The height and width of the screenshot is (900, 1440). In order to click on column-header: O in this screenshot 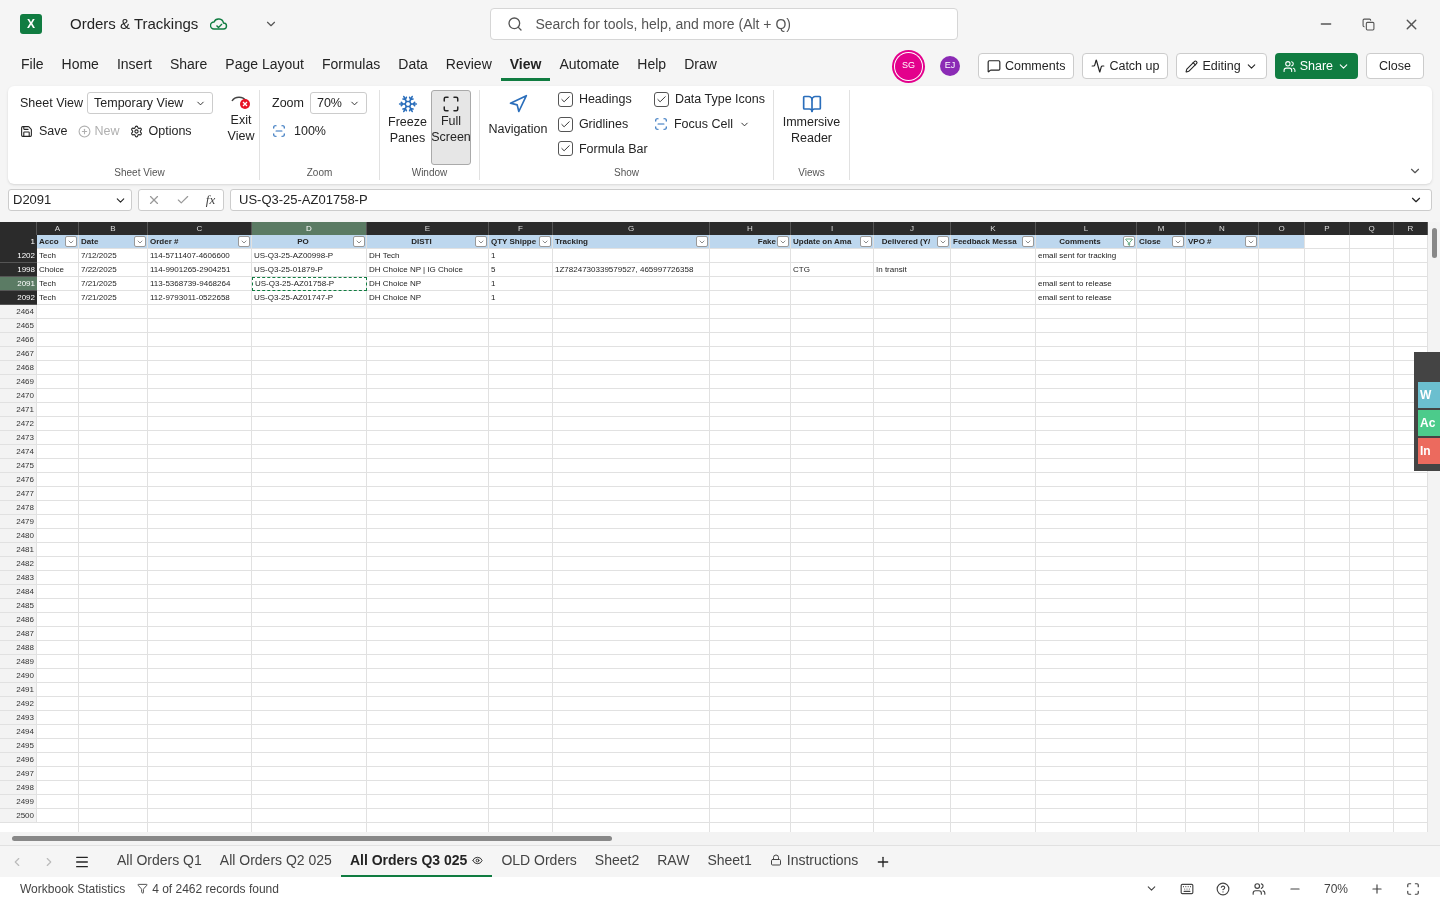, I will do `click(1282, 228)`.